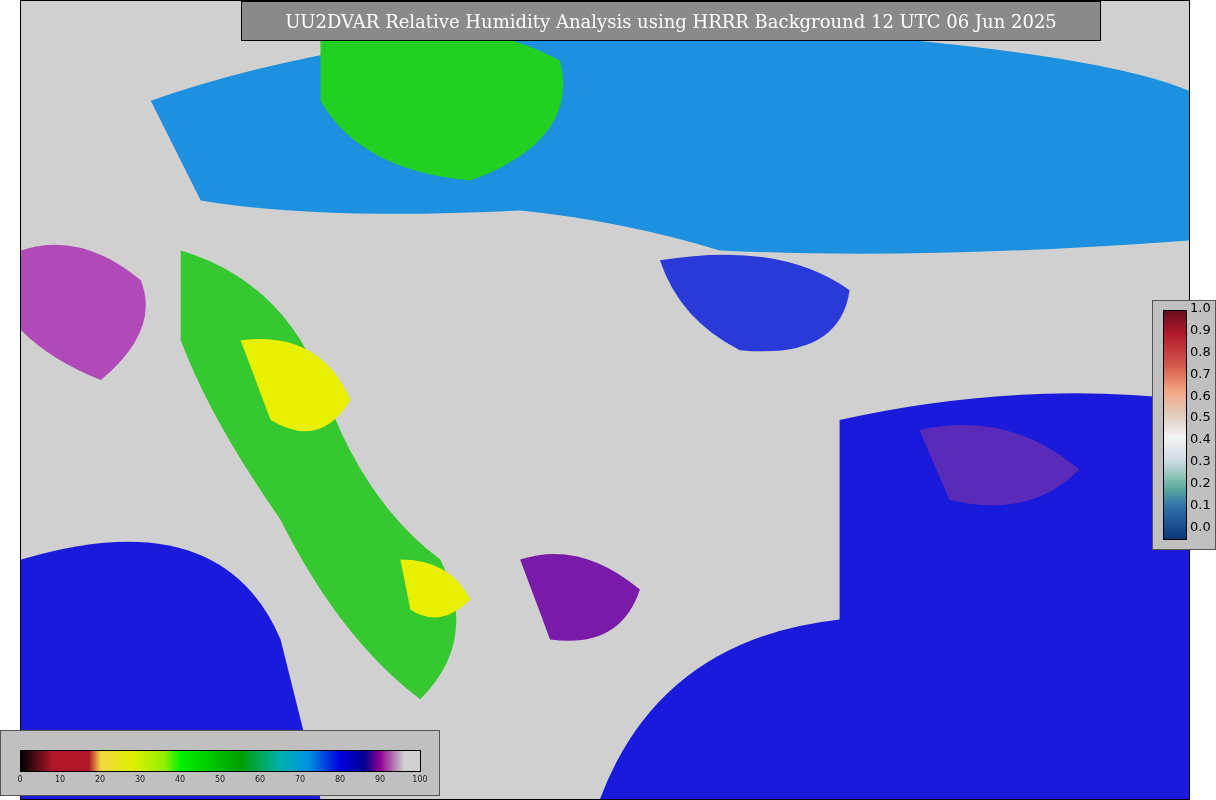 Image resolution: width=1216 pixels, height=800 pixels. Describe the element at coordinates (340, 780) in the screenshot. I see `tick-label: 80` at that location.